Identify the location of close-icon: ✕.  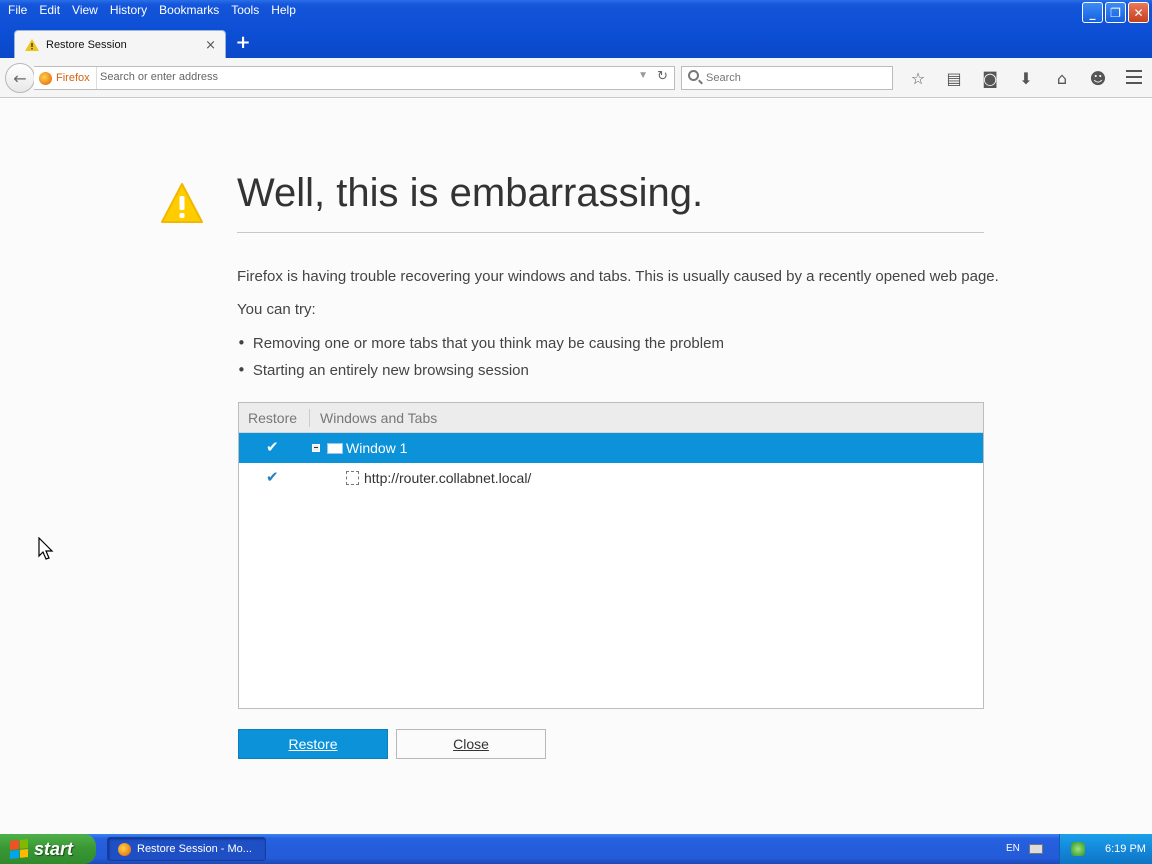
(1138, 12).